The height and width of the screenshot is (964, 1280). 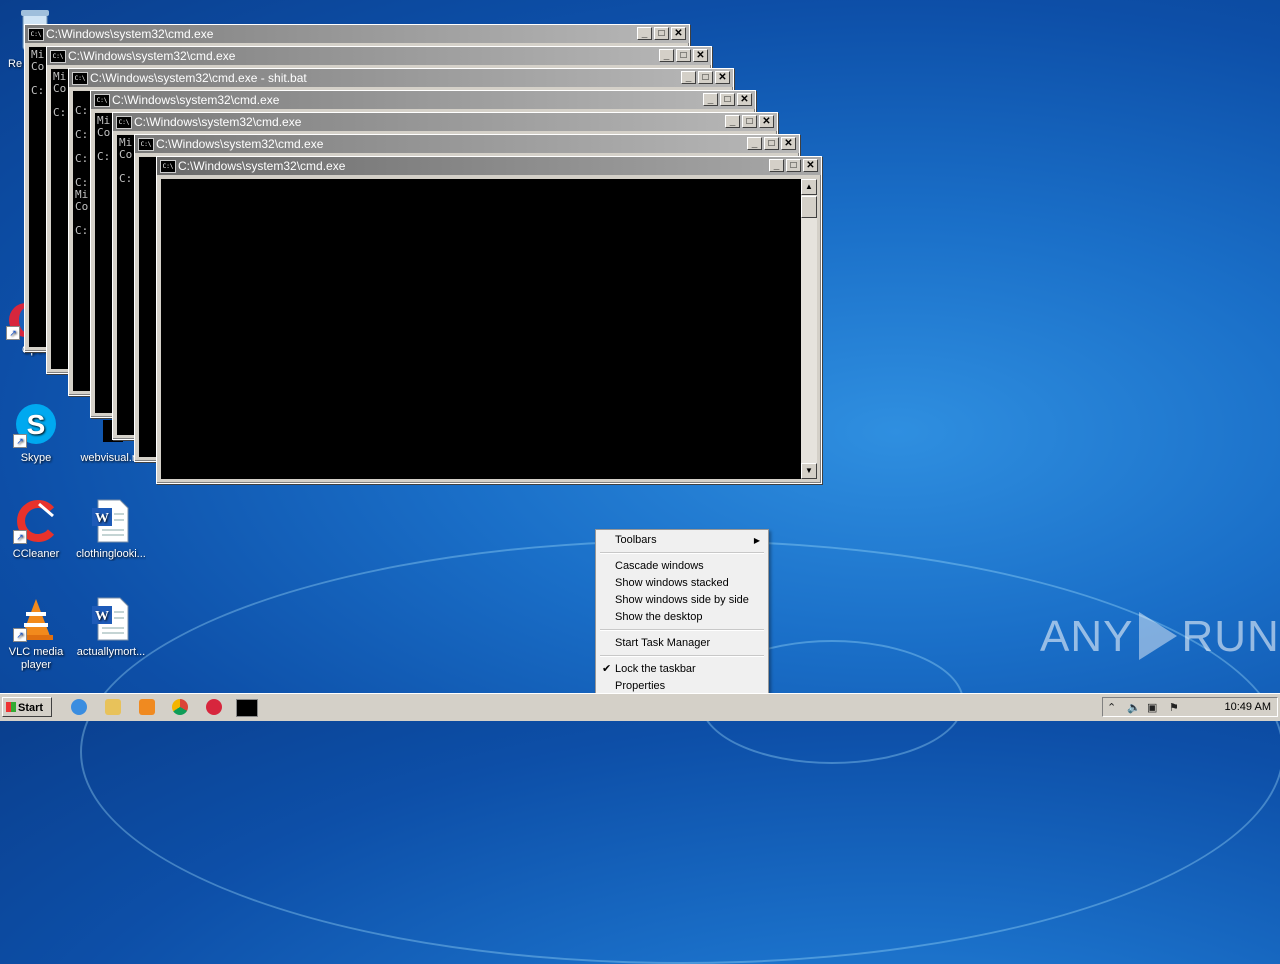 I want to click on menu-item-start-task-manager: Start Task Manager, so click(x=682, y=643).